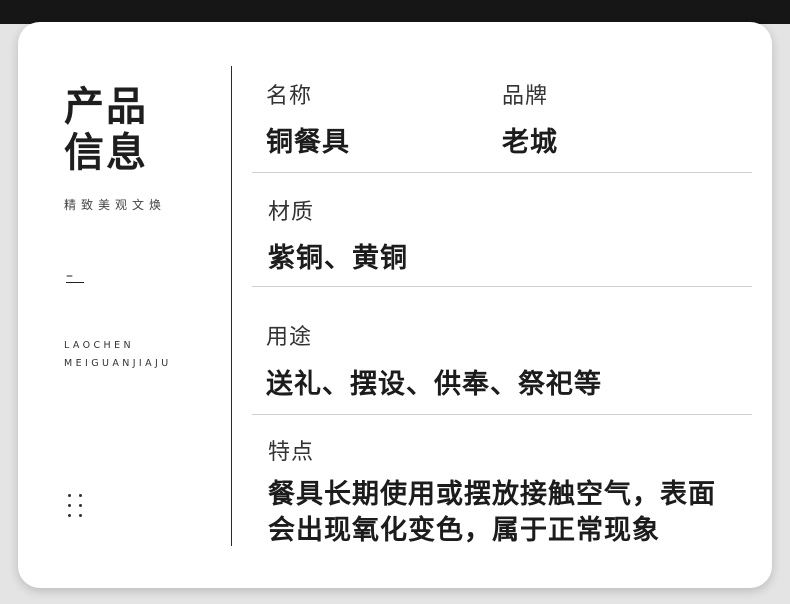  I want to click on name-value: 铜餐具, so click(308, 142).